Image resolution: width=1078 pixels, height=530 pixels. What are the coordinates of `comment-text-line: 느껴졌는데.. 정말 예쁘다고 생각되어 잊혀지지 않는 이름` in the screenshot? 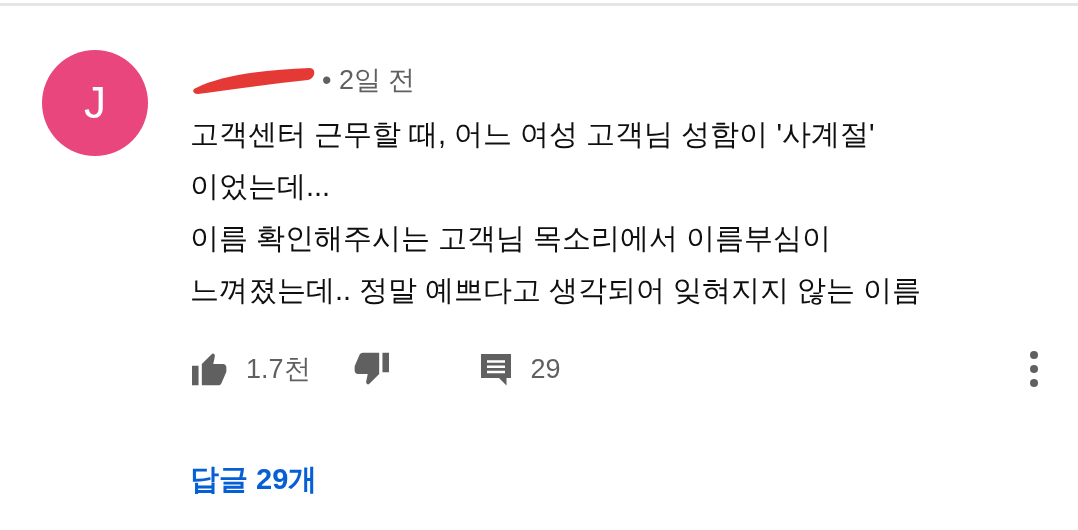 It's located at (556, 290).